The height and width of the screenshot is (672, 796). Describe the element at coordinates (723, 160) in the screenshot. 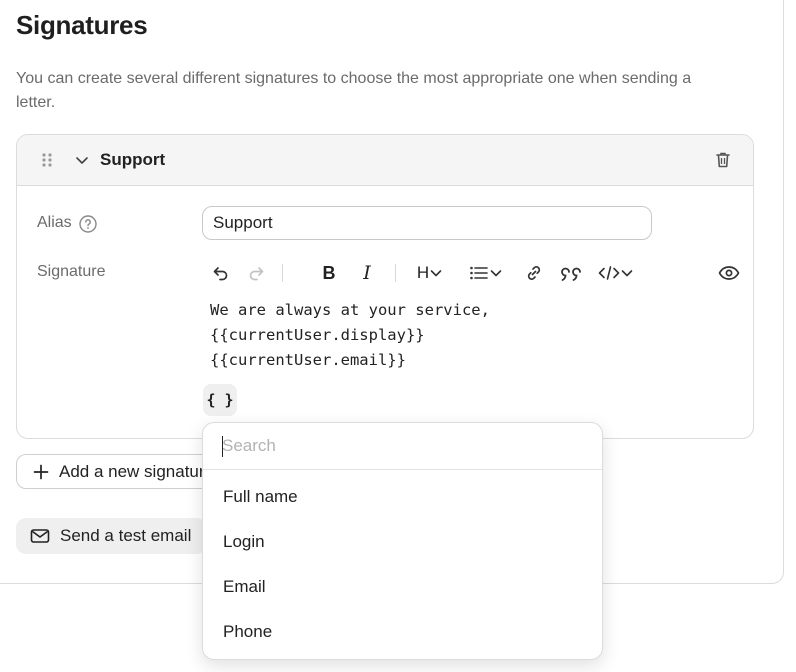

I see `trash-icon` at that location.